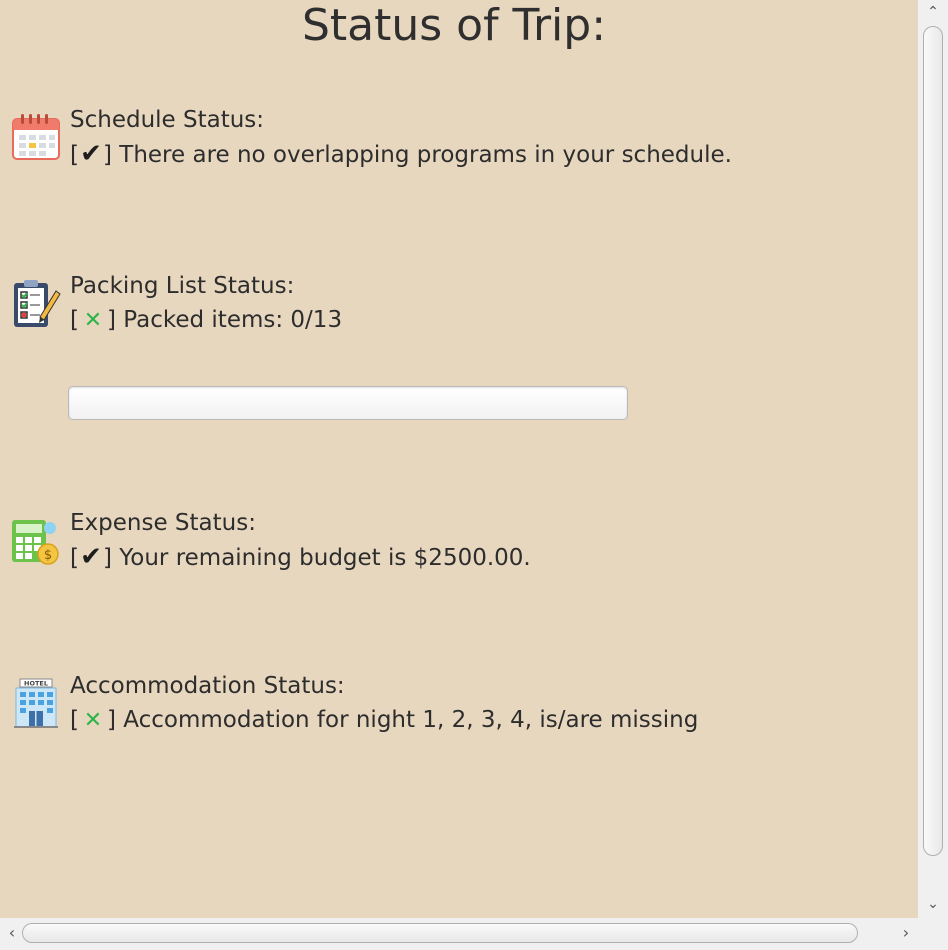 This screenshot has height=950, width=948. What do you see at coordinates (163, 523) in the screenshot?
I see `expense-status-label: Expense Status:` at bounding box center [163, 523].